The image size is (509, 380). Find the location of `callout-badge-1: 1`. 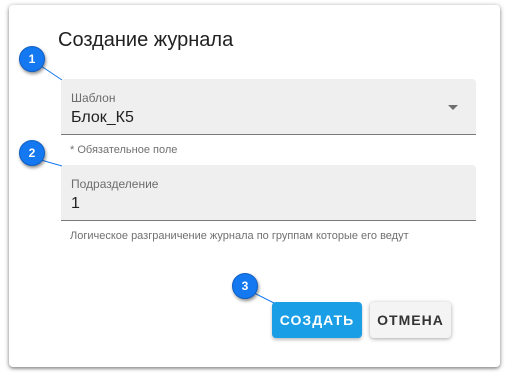

callout-badge-1: 1 is located at coordinates (32, 59).